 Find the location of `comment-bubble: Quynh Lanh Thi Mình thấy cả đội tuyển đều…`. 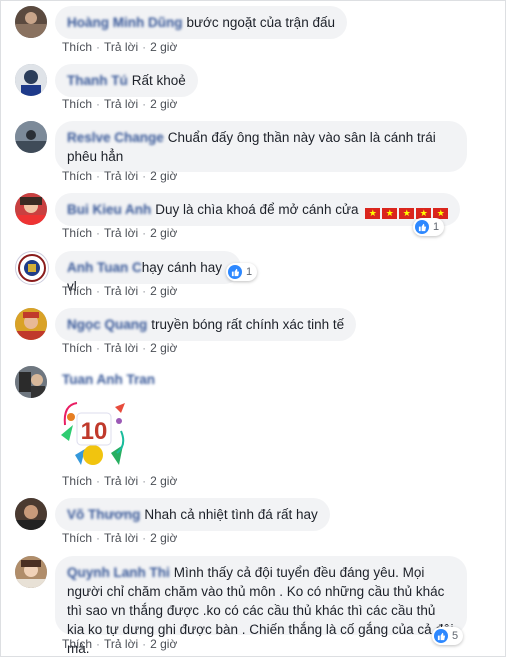

comment-bubble: Quynh Lanh Thi Mình thấy cả đội tuyển đều… is located at coordinates (261, 606).